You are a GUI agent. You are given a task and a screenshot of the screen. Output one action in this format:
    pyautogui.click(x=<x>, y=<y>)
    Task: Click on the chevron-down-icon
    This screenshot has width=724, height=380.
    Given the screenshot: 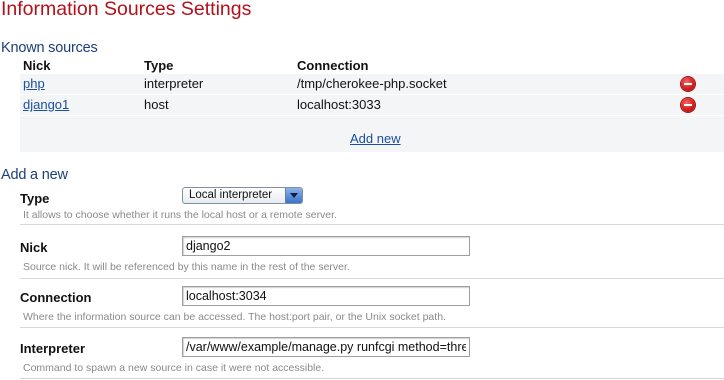 What is the action you would take?
    pyautogui.click(x=293, y=195)
    